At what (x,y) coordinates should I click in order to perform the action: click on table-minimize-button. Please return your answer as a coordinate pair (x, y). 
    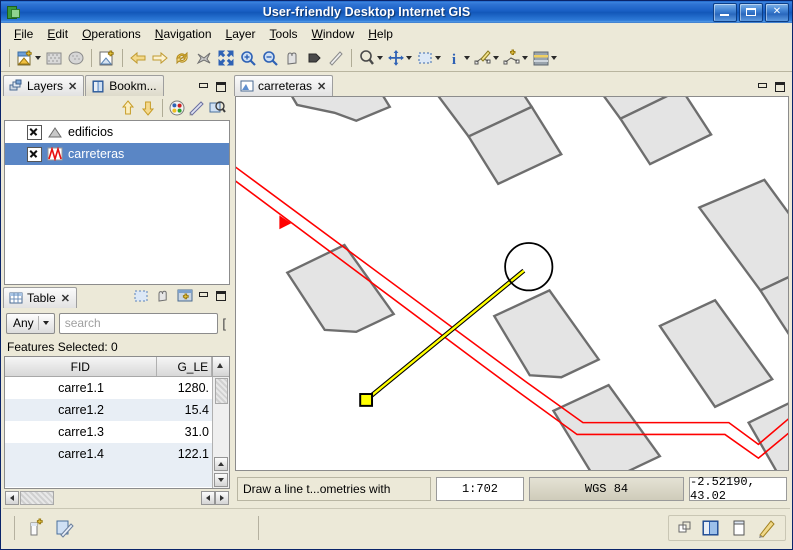
    Looking at the image, I should click on (204, 296).